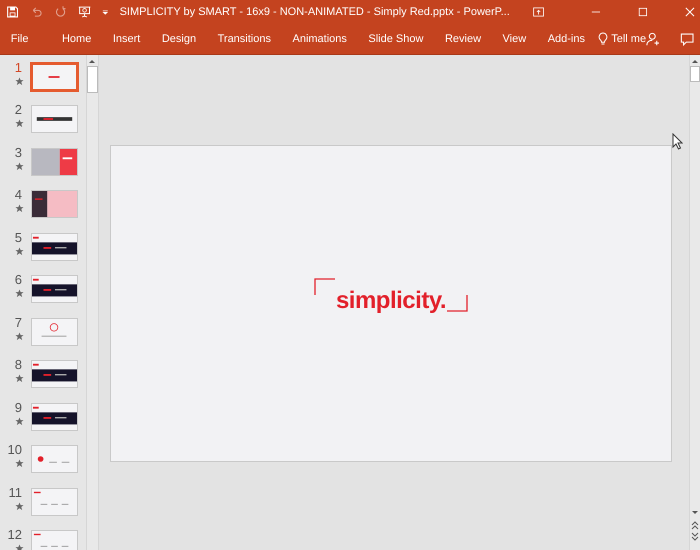 This screenshot has width=700, height=550. I want to click on previous-slide-icon, so click(695, 525).